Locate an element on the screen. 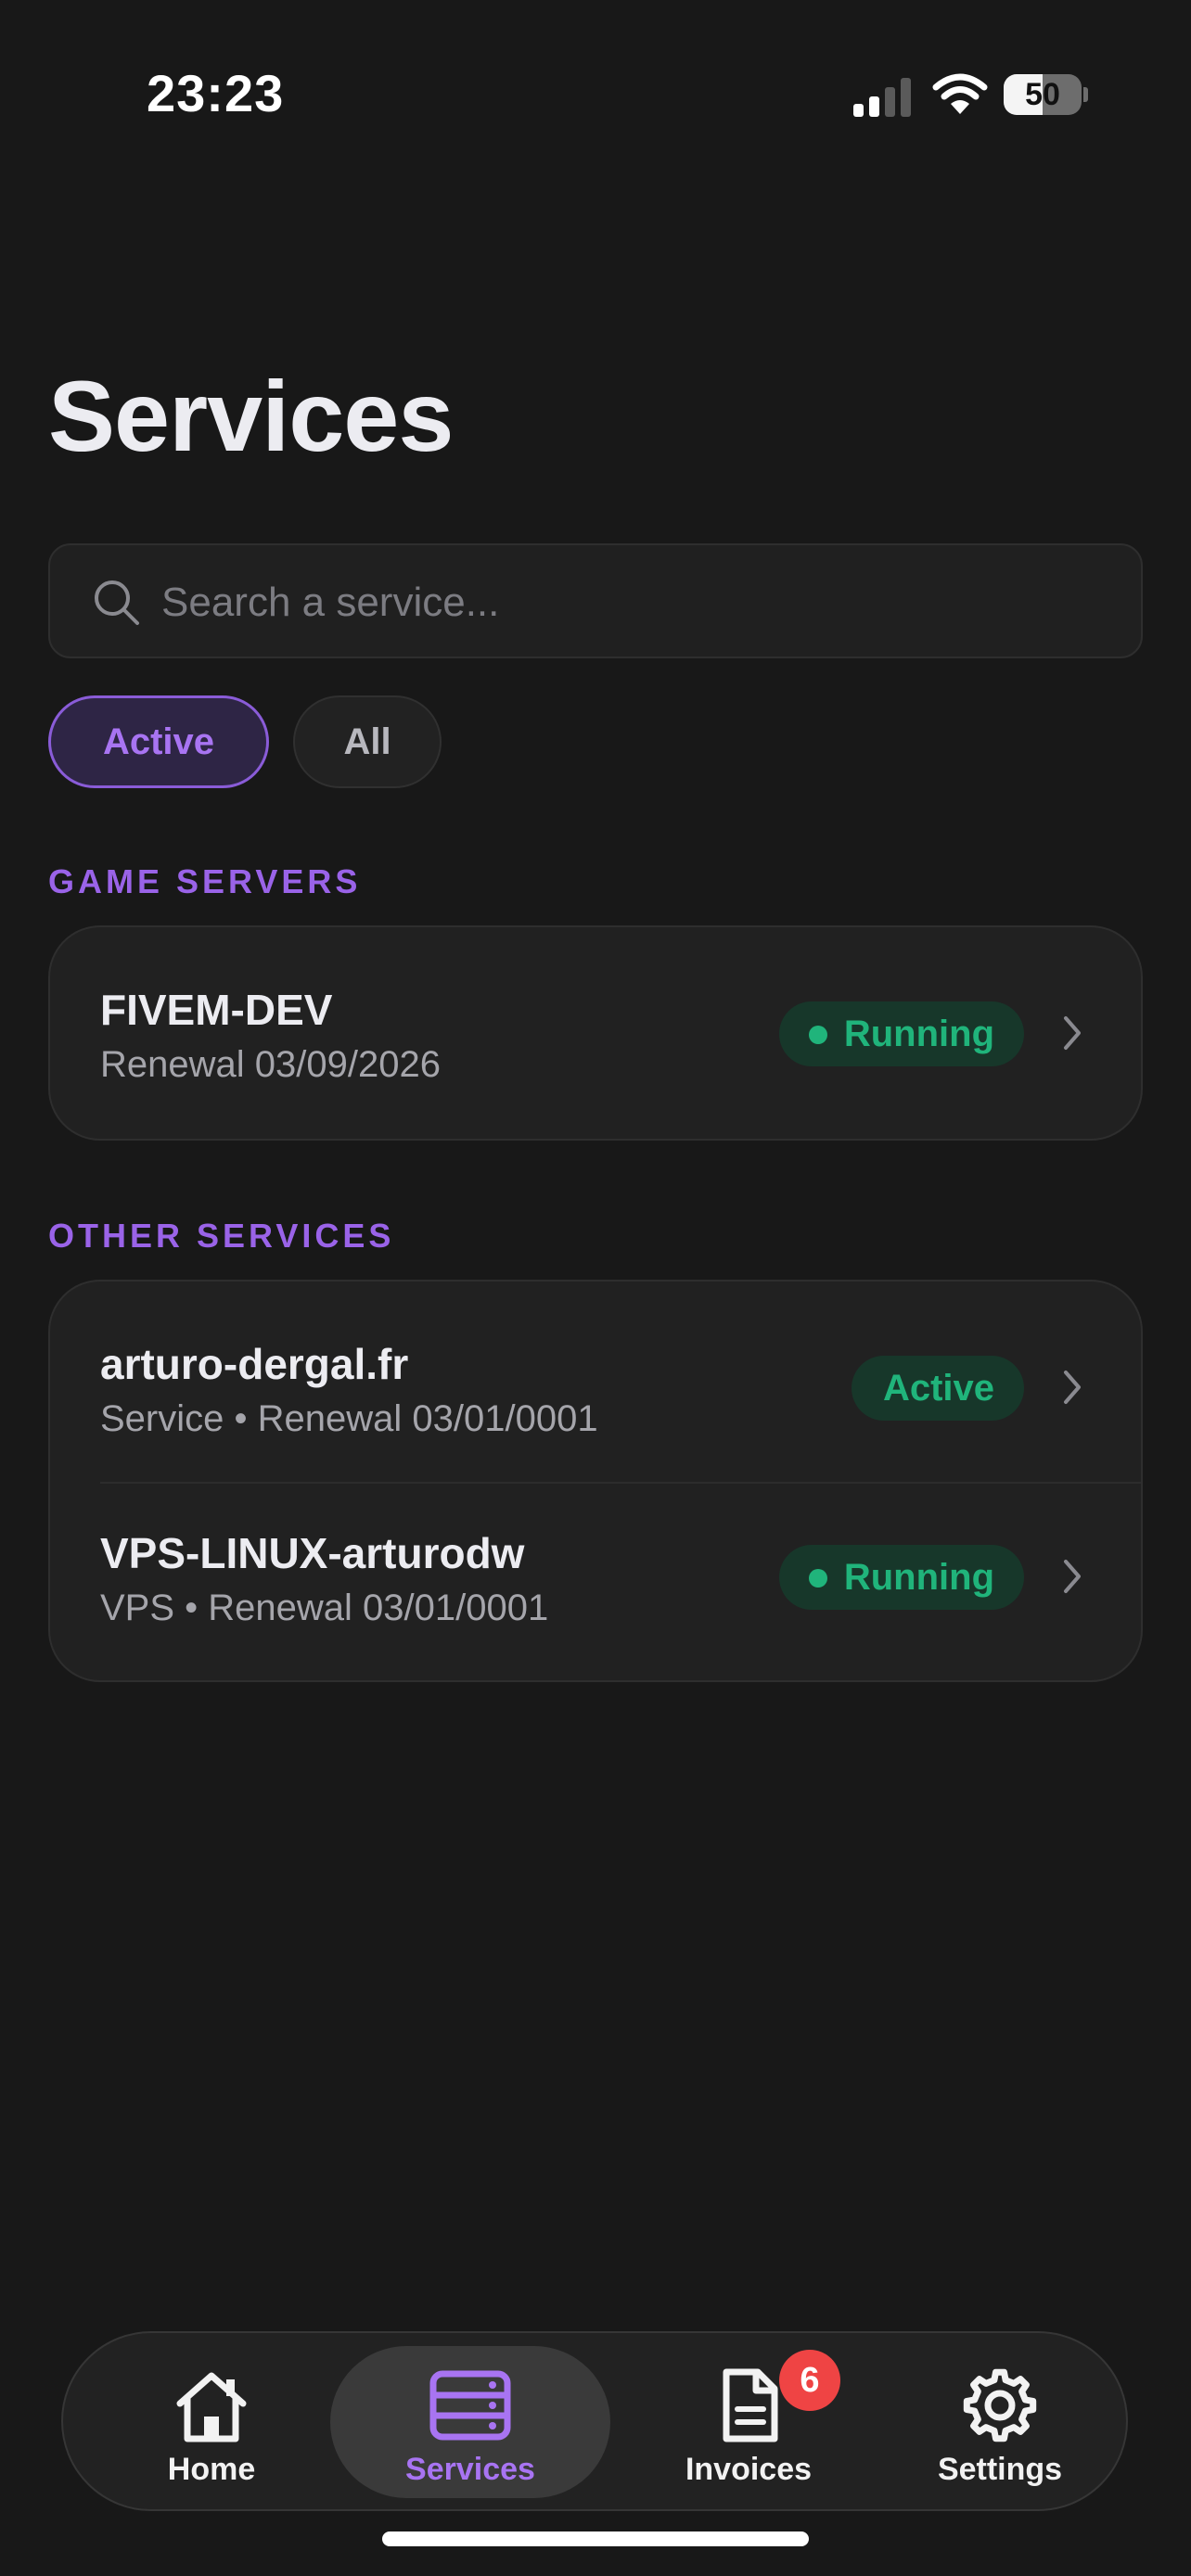  status-badge: Active is located at coordinates (938, 1388).